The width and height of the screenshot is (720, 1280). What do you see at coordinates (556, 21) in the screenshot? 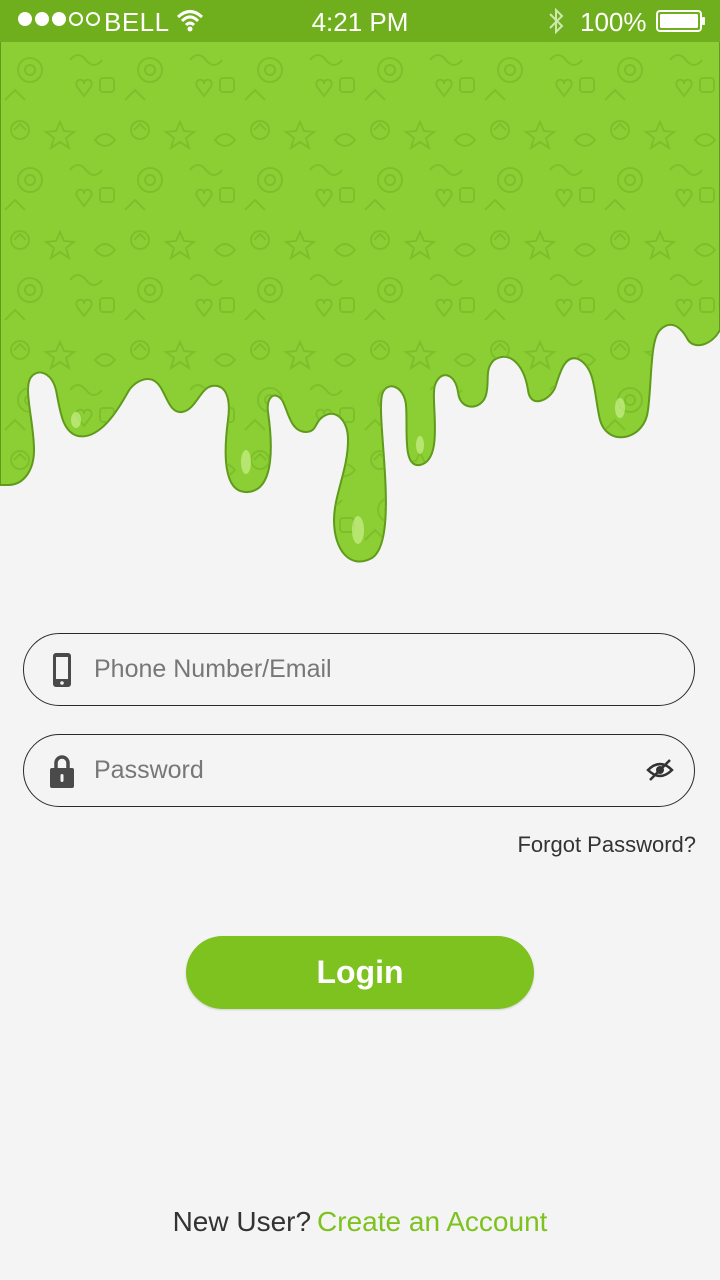
I see `bluetooth-icon` at bounding box center [556, 21].